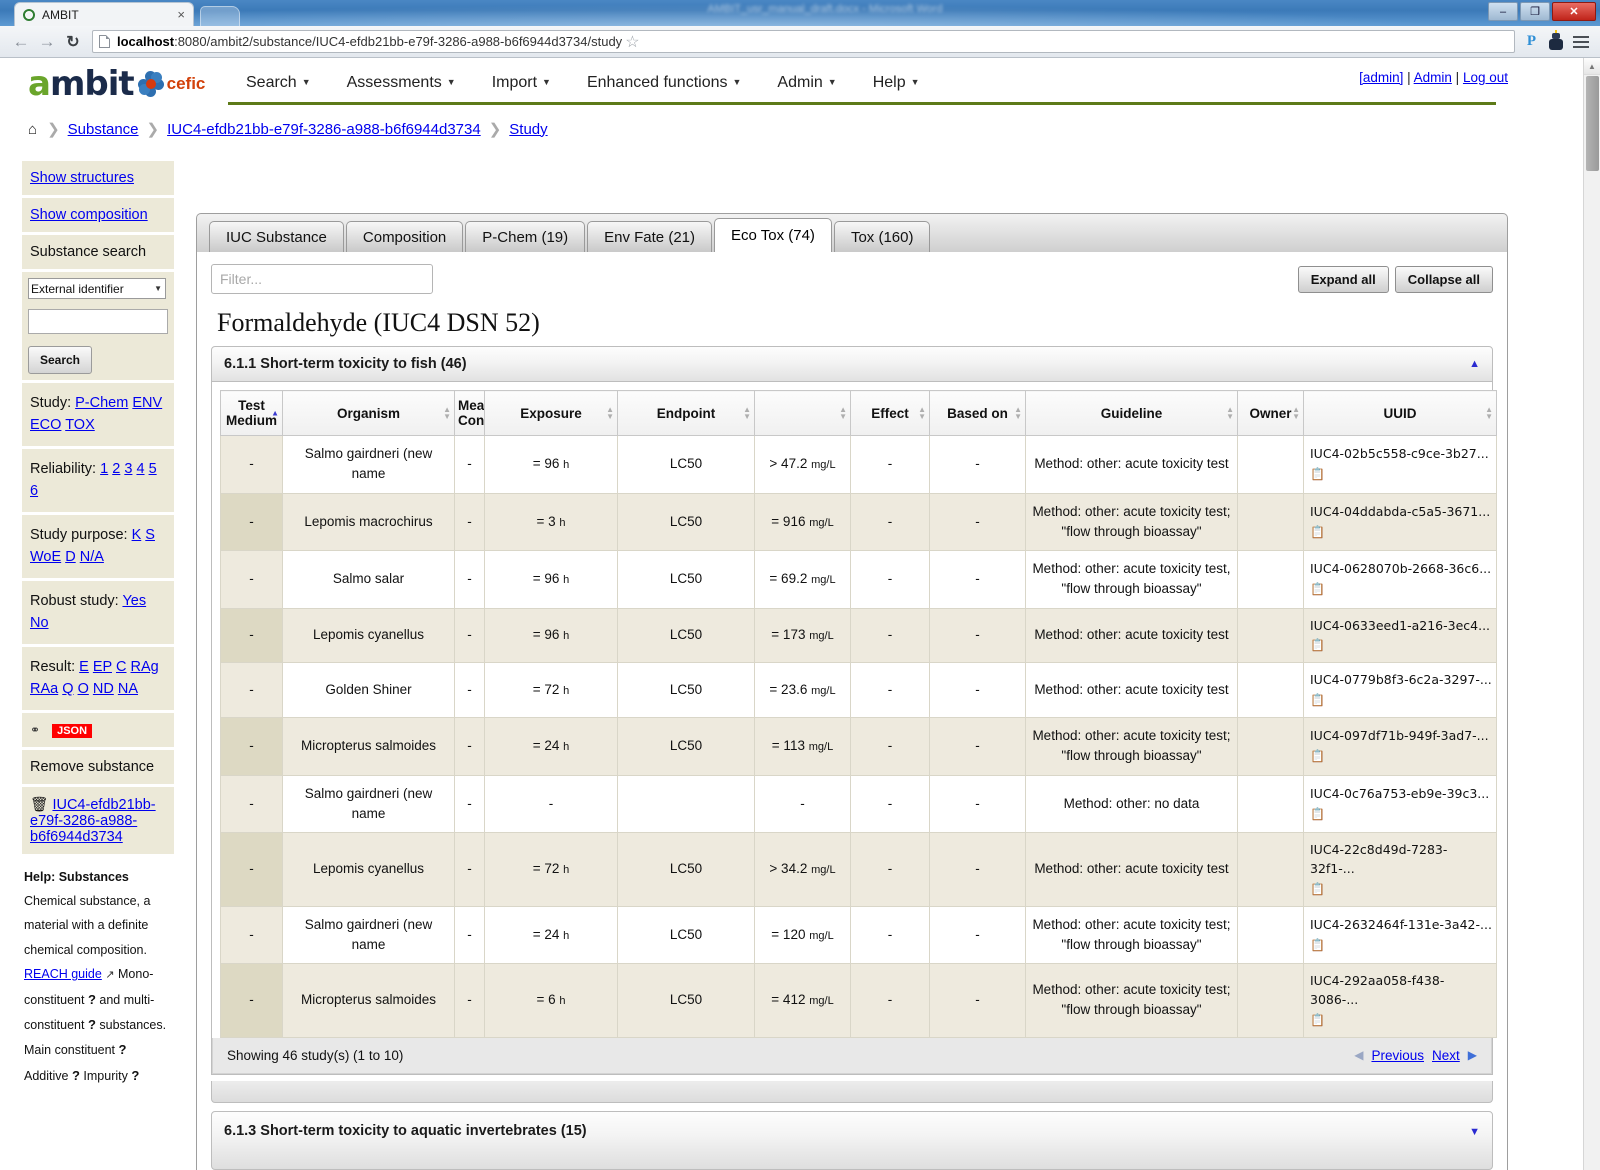  Describe the element at coordinates (134, 601) in the screenshot. I see `robust-link-yes: Yes` at that location.